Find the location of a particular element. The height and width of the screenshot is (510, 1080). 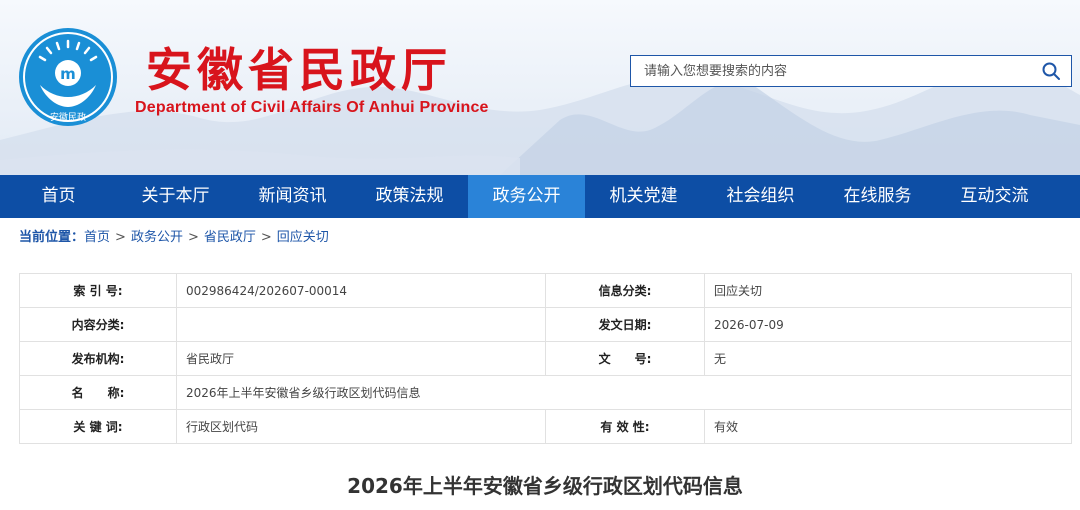

table-row: 关 键 词: 行政区划代码 有 效 性: 有效 is located at coordinates (545, 426).